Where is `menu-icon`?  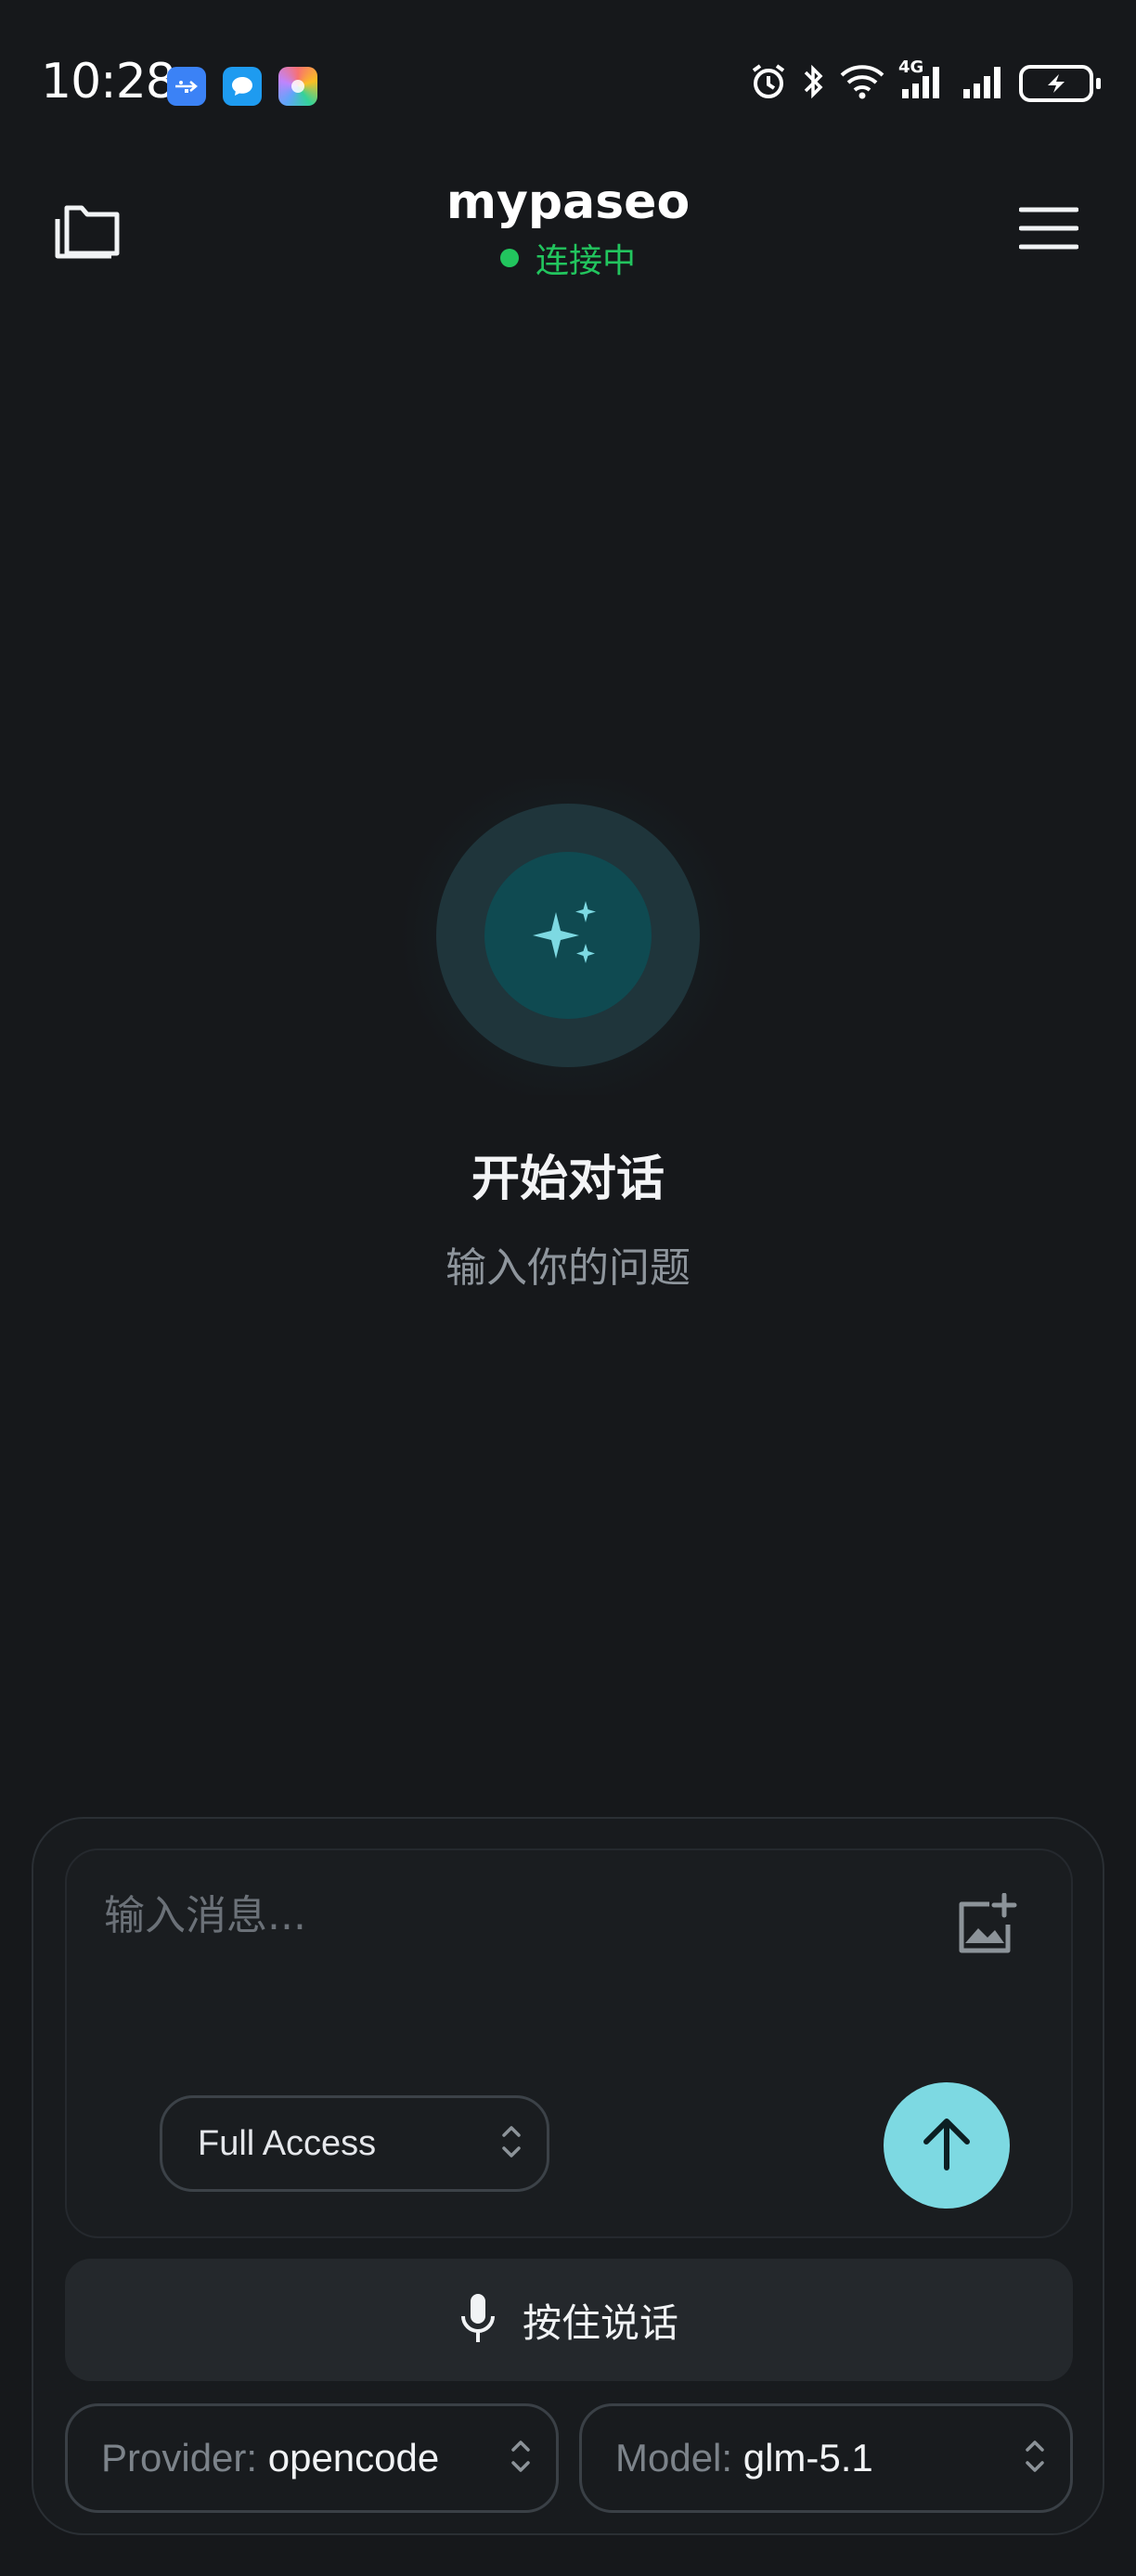 menu-icon is located at coordinates (1048, 230).